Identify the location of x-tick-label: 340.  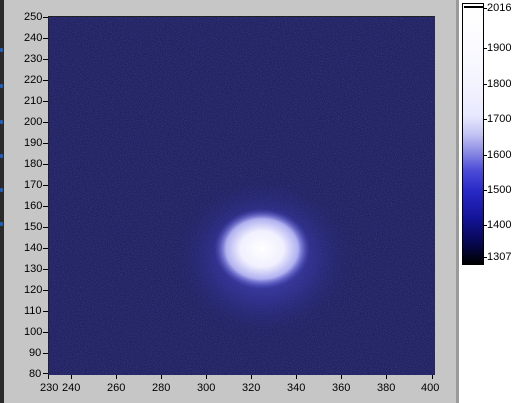
(296, 388).